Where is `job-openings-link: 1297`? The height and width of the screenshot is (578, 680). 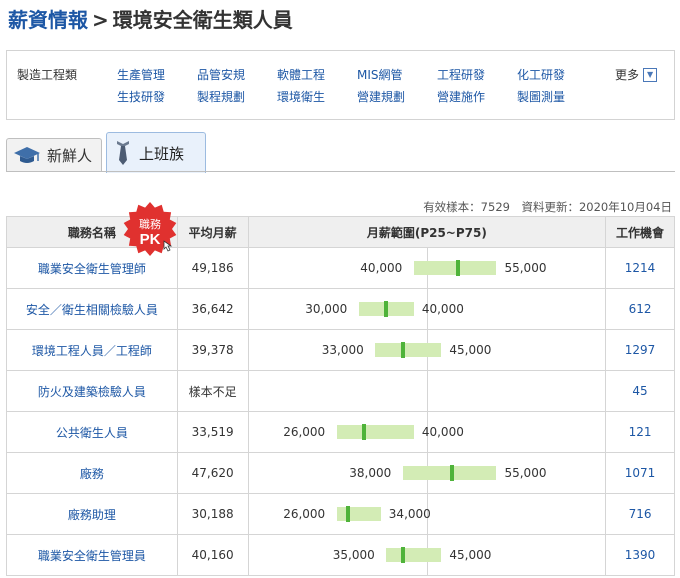
job-openings-link: 1297 is located at coordinates (640, 350).